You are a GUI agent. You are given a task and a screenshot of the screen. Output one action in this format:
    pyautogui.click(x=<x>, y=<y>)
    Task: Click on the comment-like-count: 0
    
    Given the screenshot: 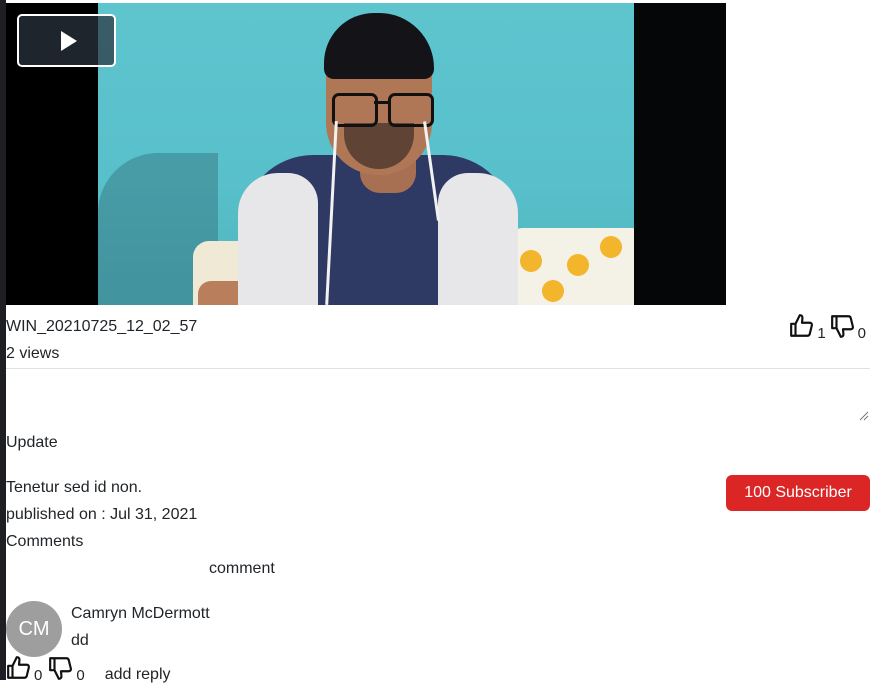 What is the action you would take?
    pyautogui.click(x=38, y=675)
    